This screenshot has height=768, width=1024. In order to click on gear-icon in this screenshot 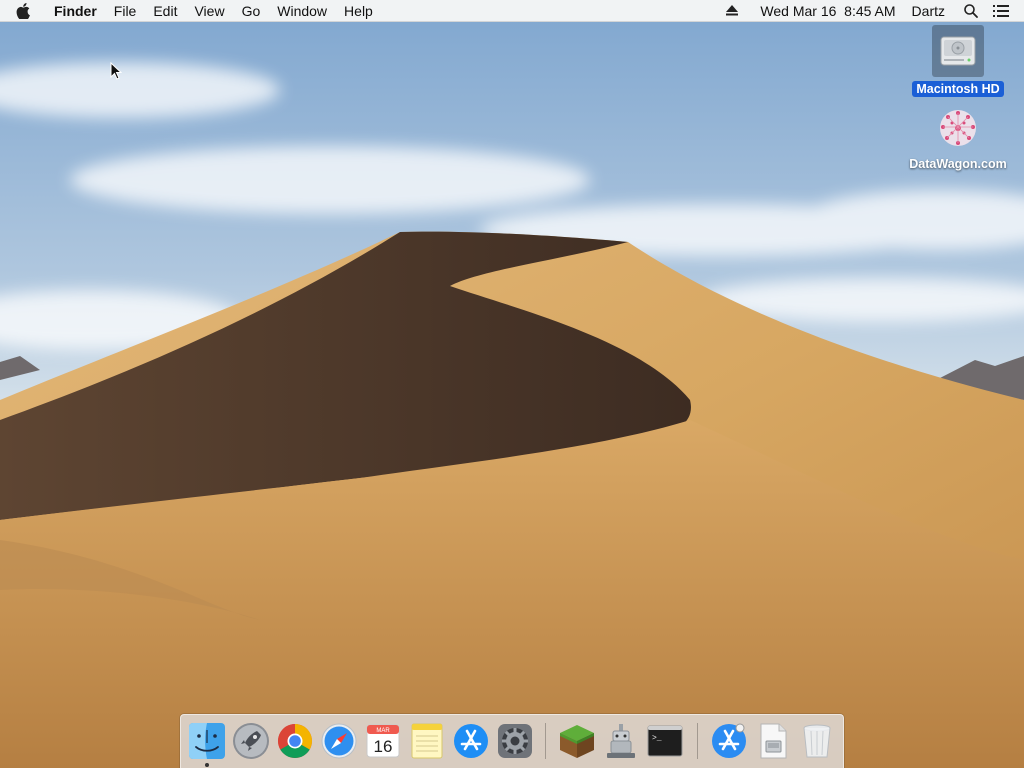, I will do `click(515, 741)`.